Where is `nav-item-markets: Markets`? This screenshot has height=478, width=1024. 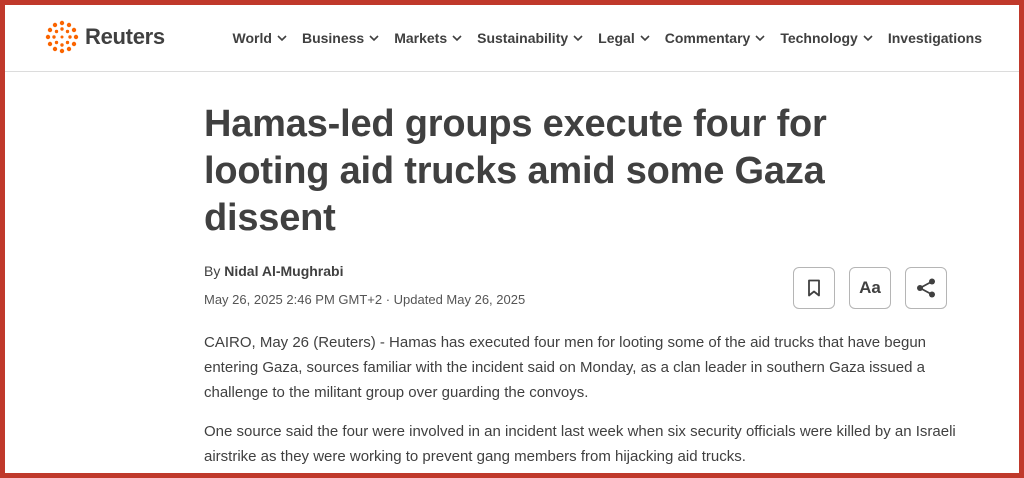 nav-item-markets: Markets is located at coordinates (428, 38).